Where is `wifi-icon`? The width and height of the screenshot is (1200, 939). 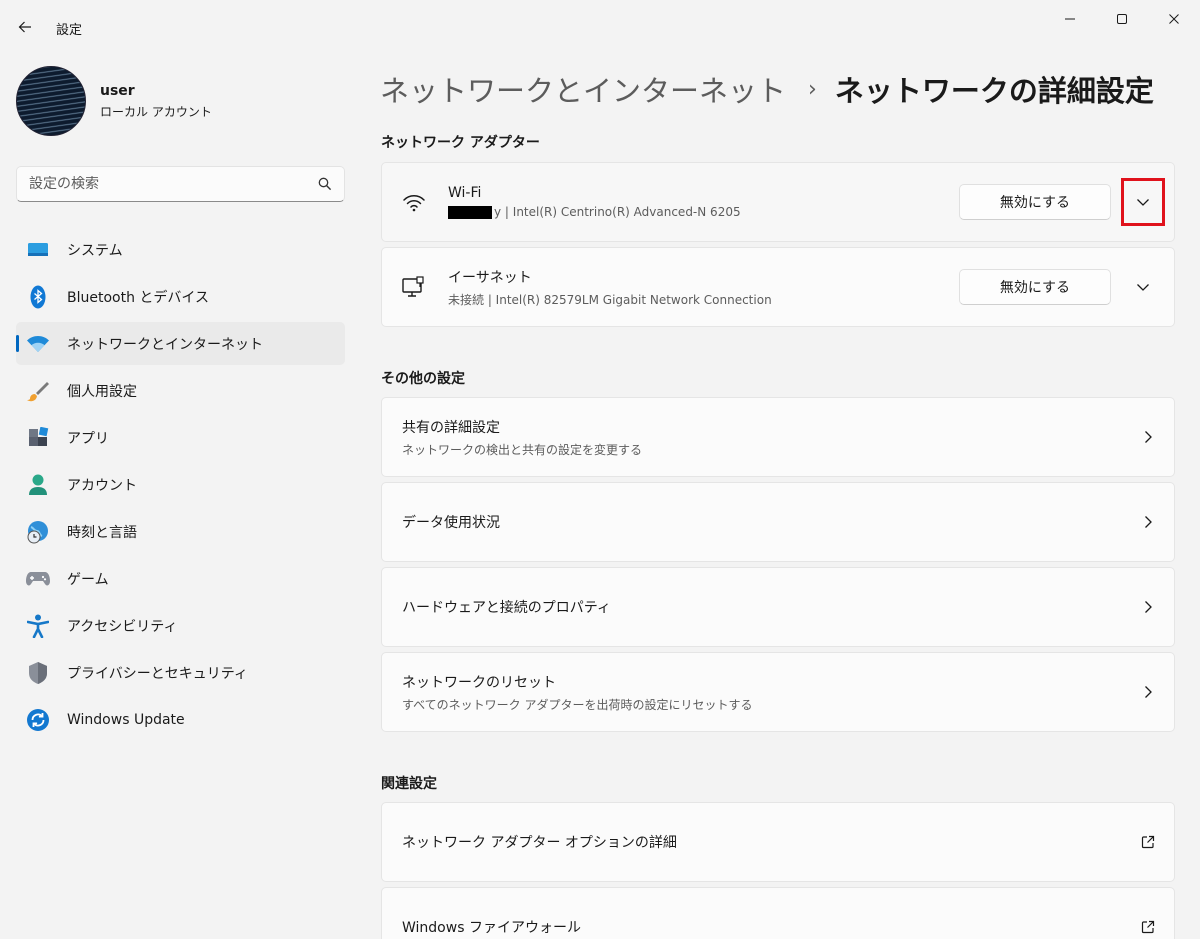 wifi-icon is located at coordinates (414, 202).